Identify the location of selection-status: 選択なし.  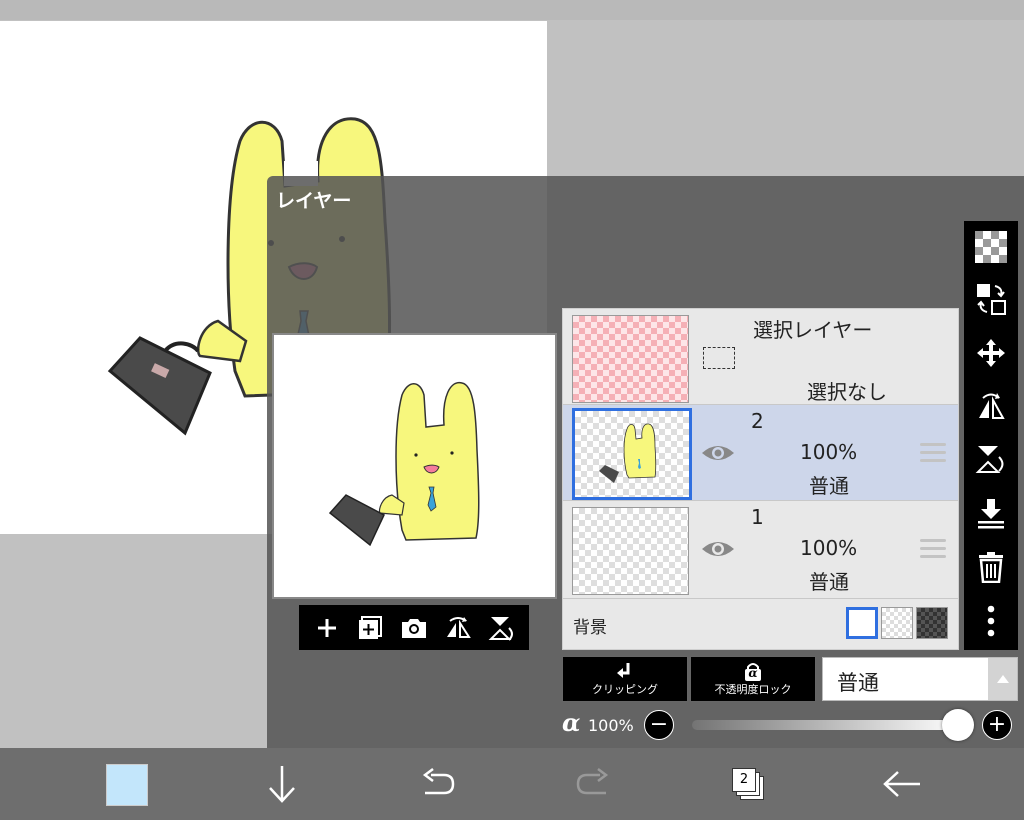
(847, 392).